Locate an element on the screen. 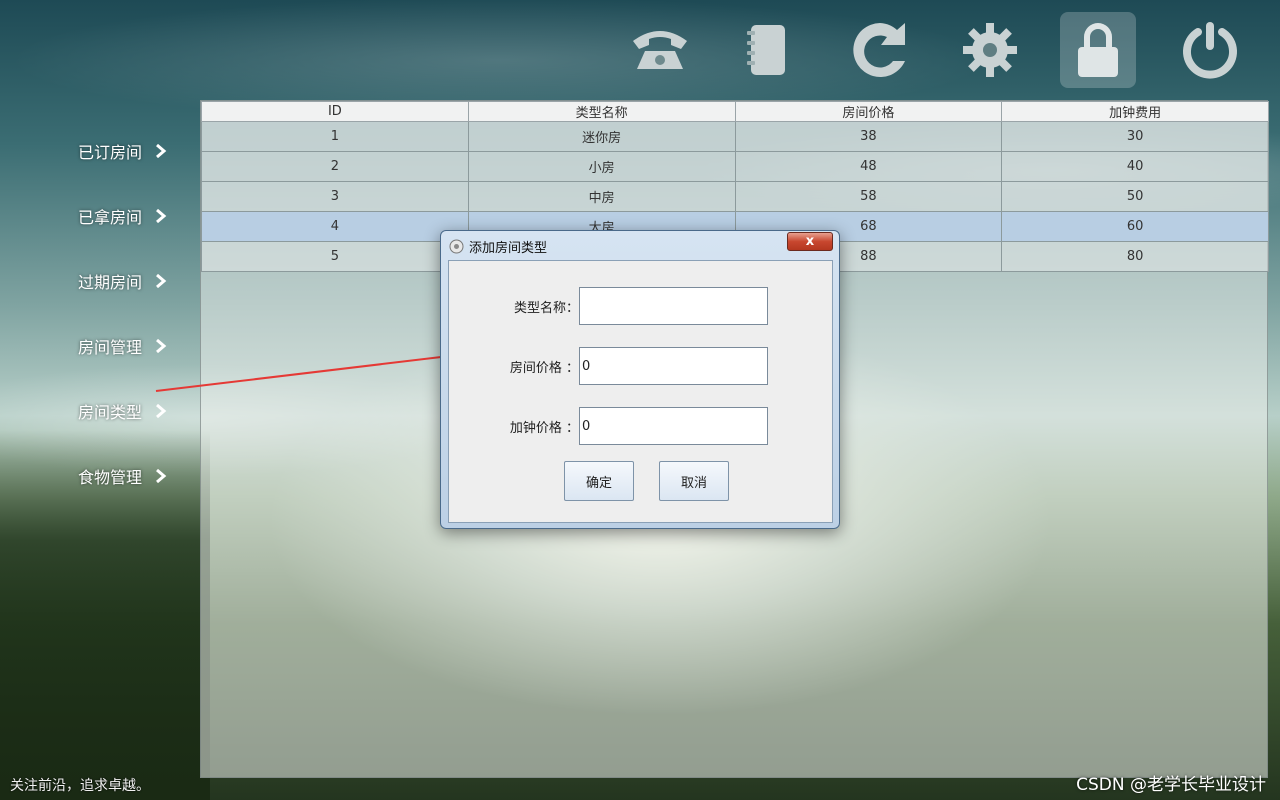 This screenshot has width=1280, height=800. column-header-id: ID is located at coordinates (335, 111).